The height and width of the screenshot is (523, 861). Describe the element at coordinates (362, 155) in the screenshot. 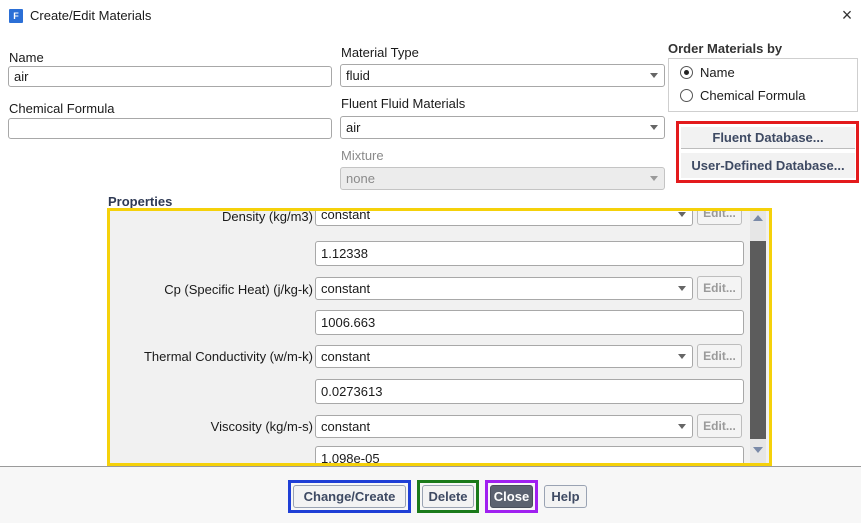

I see `mixture-label: Mixture` at that location.